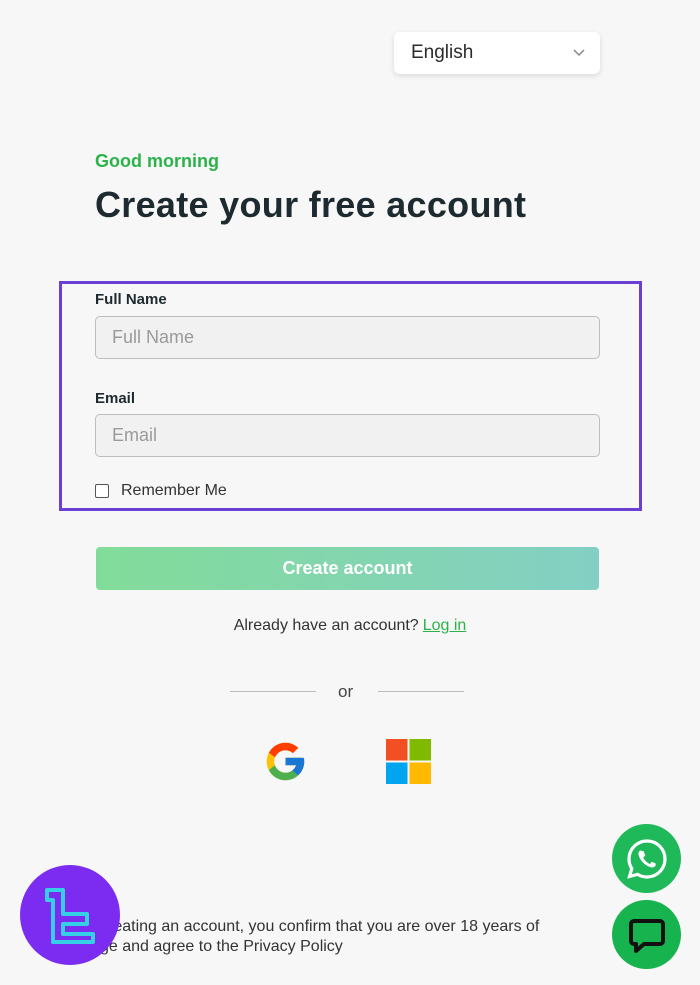 This screenshot has height=985, width=700. Describe the element at coordinates (311, 204) in the screenshot. I see `page-title: Create your free account` at that location.